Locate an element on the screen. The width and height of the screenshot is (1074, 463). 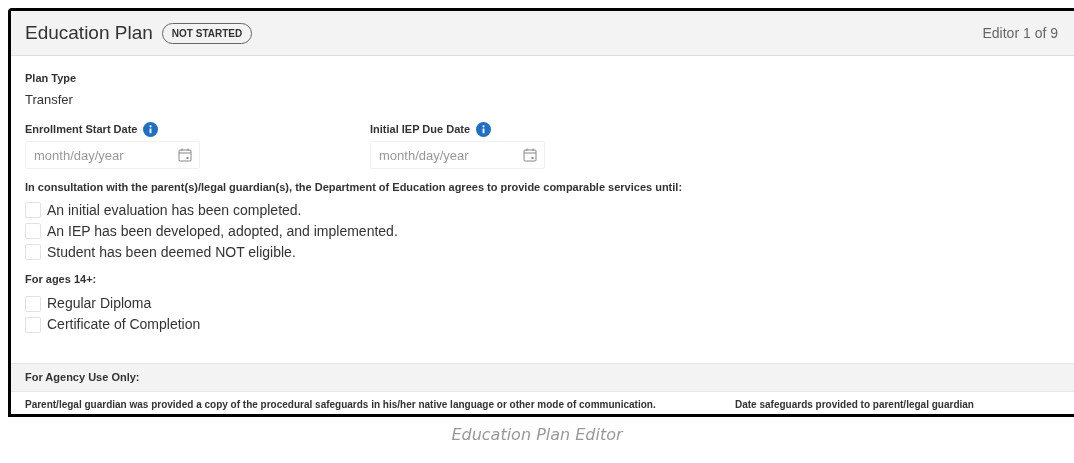
checkbox-label: An initial evaluation has been completed. is located at coordinates (174, 210).